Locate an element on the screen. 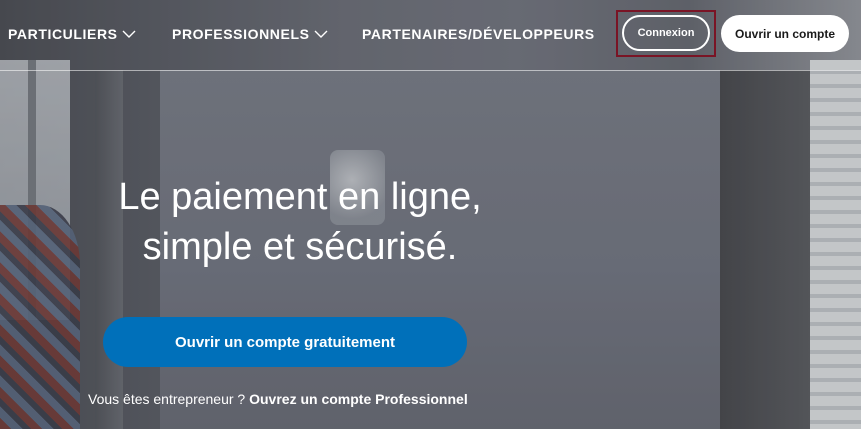 This screenshot has width=861, height=429. nav-item-particuliers: PARTICULIERS is located at coordinates (72, 34).